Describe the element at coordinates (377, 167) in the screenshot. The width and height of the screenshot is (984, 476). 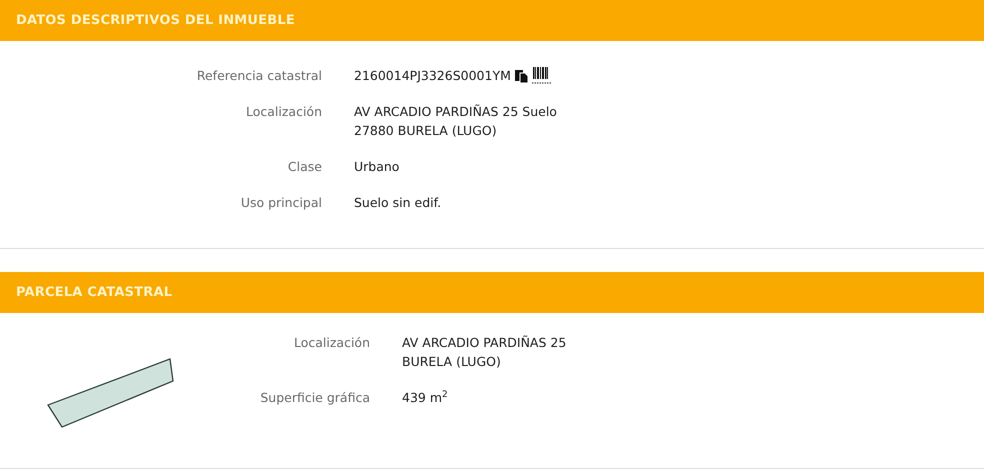
I see `field-value: Urbano` at that location.